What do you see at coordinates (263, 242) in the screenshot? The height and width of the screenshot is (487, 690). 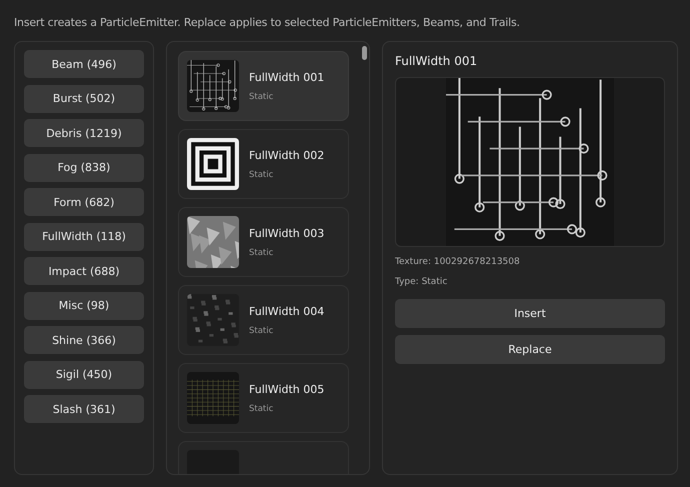 I see `texture-list-item: FullWidth 003 Static` at bounding box center [263, 242].